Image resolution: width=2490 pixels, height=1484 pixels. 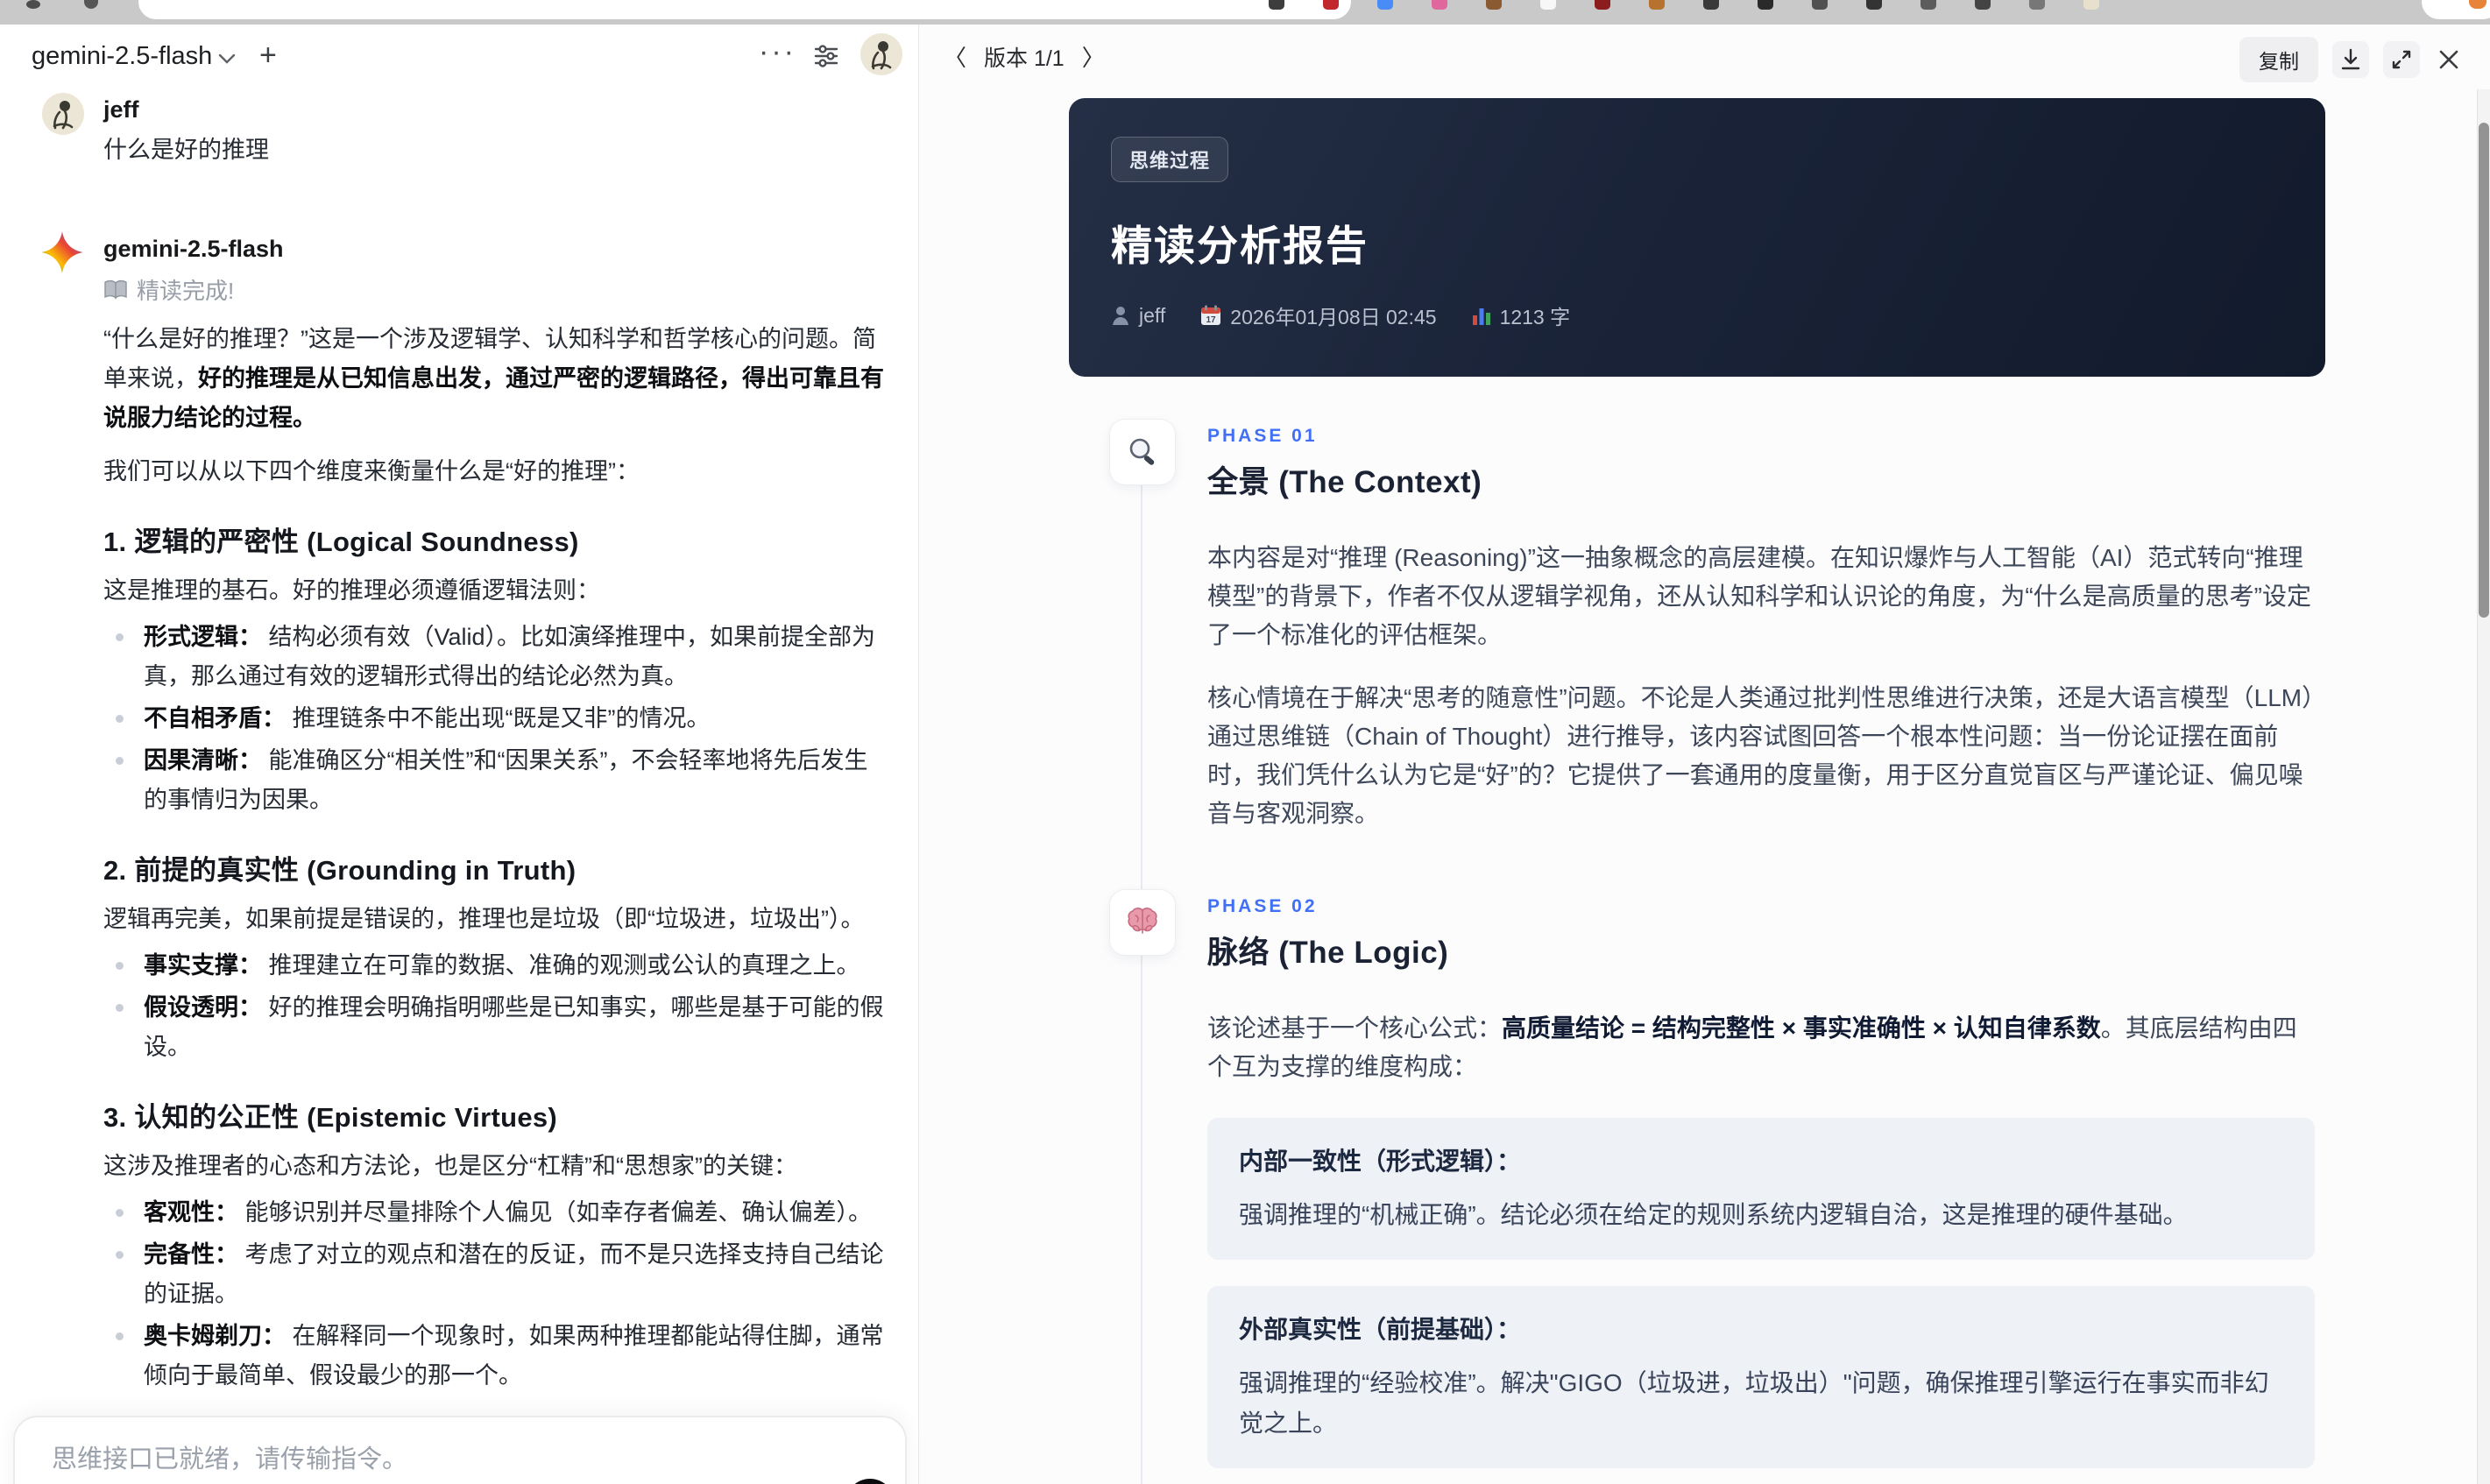 What do you see at coordinates (206, 966) in the screenshot?
I see `chat-bullet-term: 事实支撑：` at bounding box center [206, 966].